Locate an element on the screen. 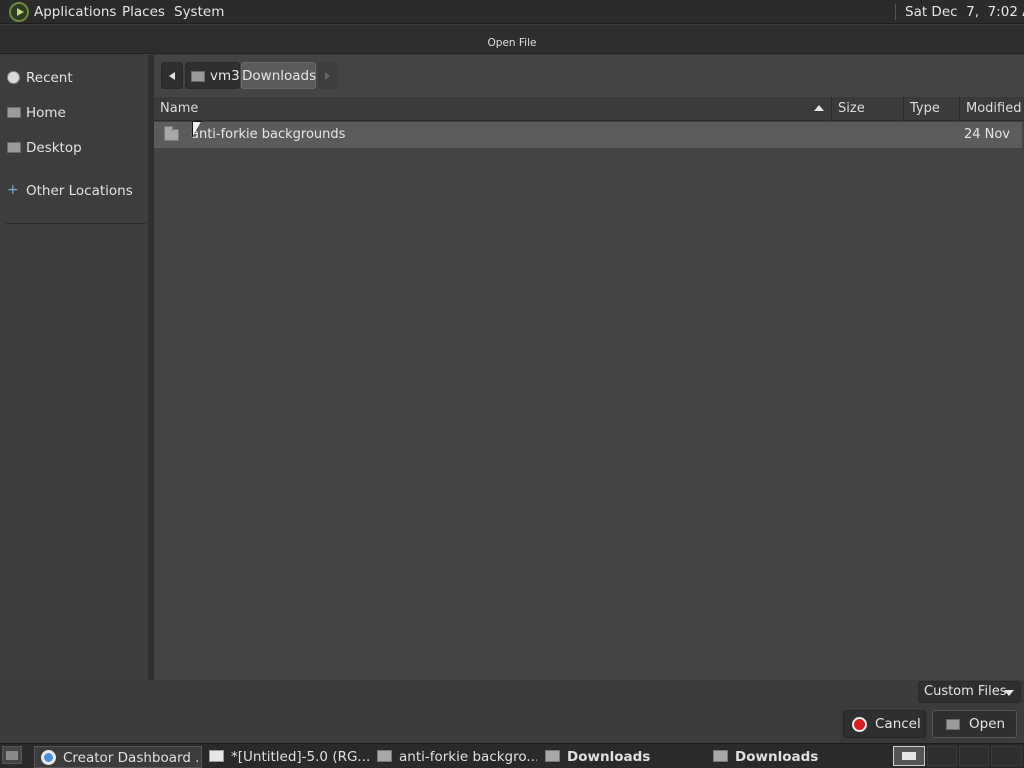 The image size is (1024, 768). cancel-label: Cancel is located at coordinates (898, 724).